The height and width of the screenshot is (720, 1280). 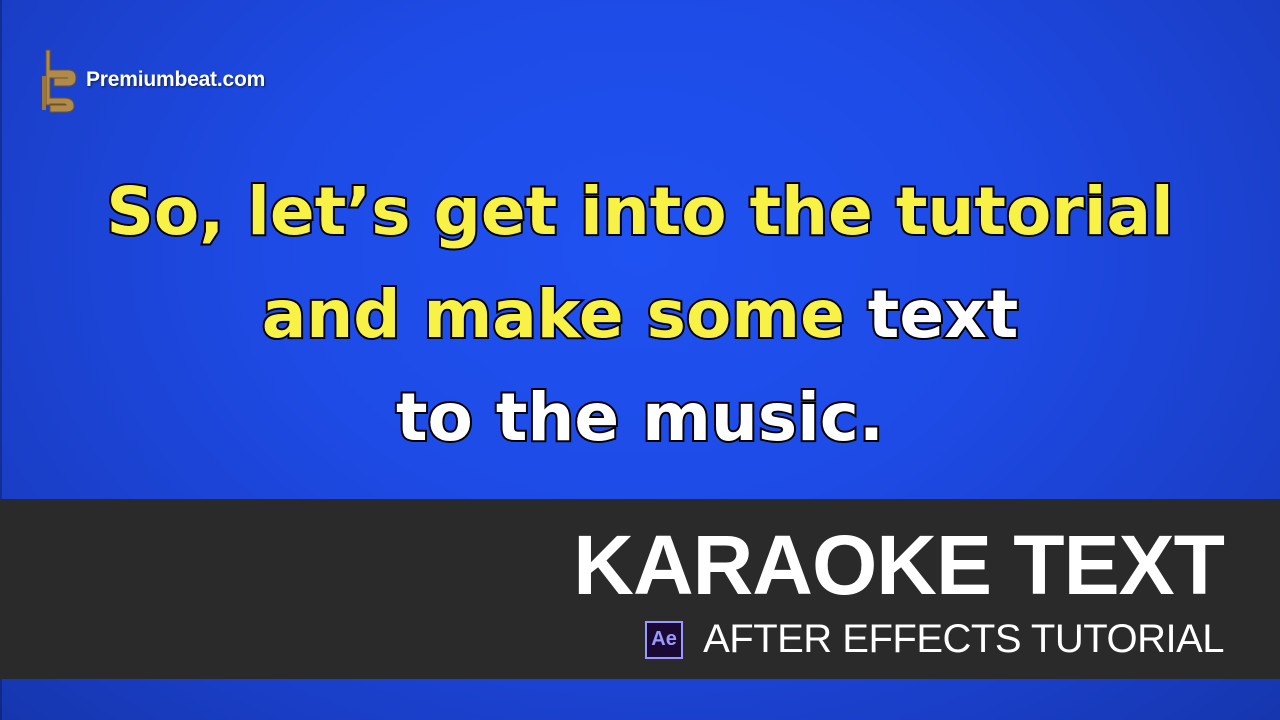 What do you see at coordinates (899, 565) in the screenshot?
I see `banner-title: KARAOKE TEXT` at bounding box center [899, 565].